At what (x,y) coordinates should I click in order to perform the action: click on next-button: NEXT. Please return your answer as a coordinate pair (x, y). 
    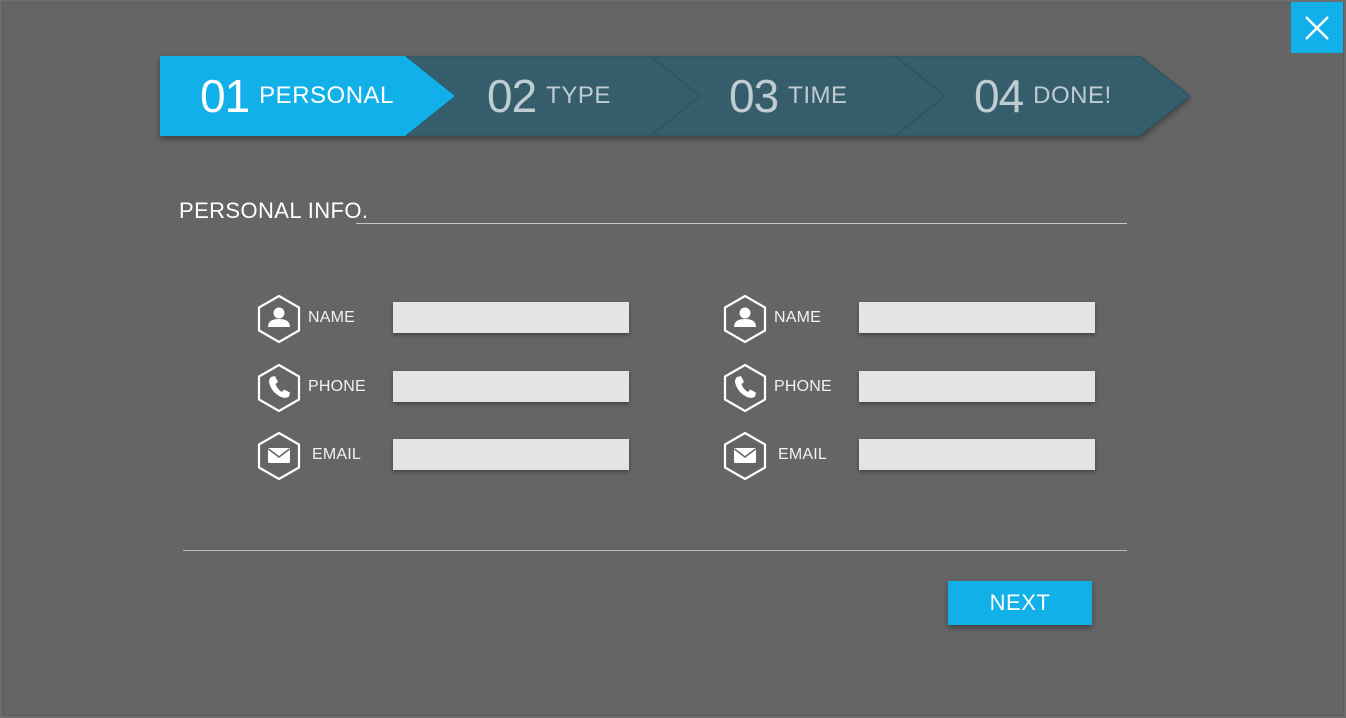
    Looking at the image, I should click on (1020, 603).